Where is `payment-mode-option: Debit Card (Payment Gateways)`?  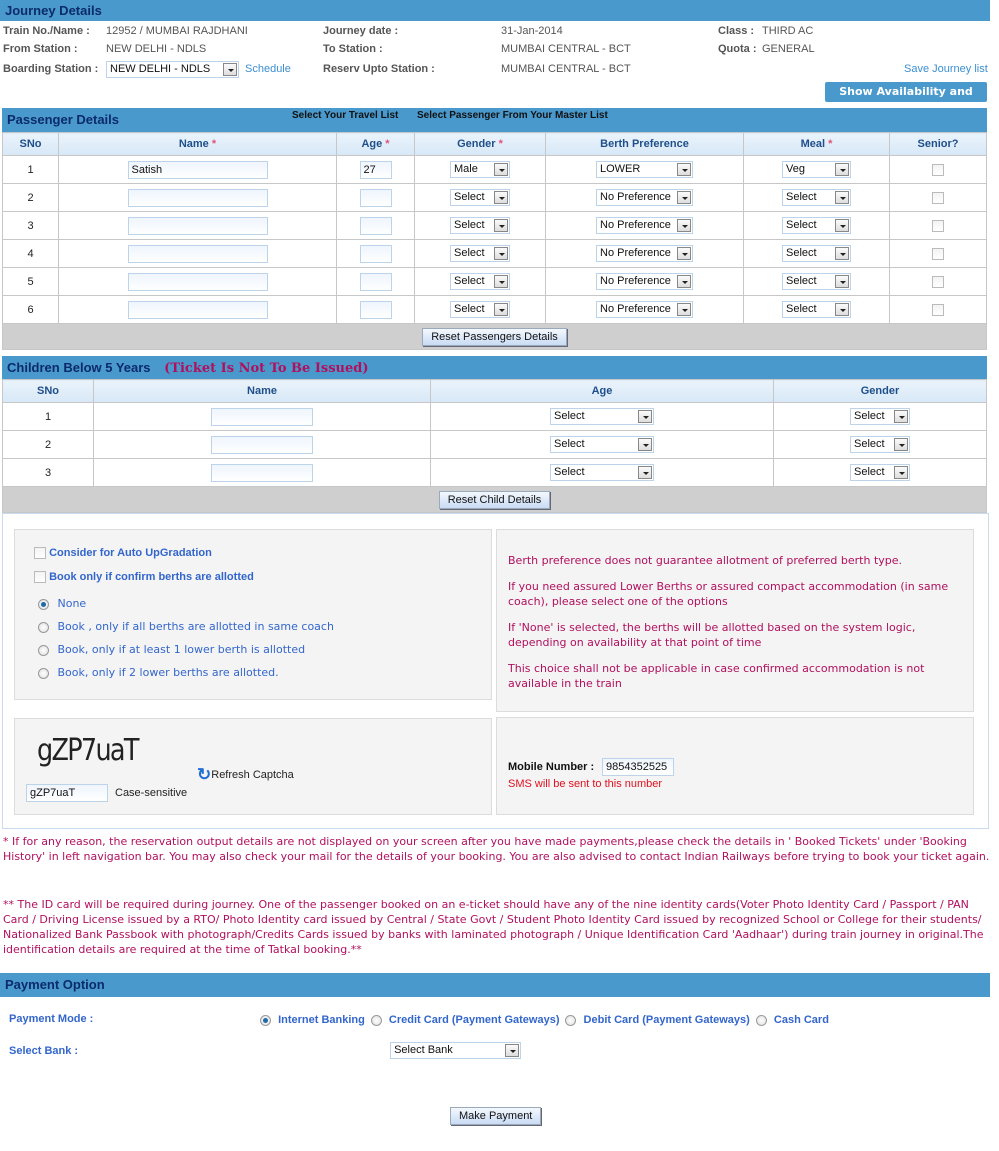 payment-mode-option: Debit Card (Payment Gateways) is located at coordinates (657, 1020).